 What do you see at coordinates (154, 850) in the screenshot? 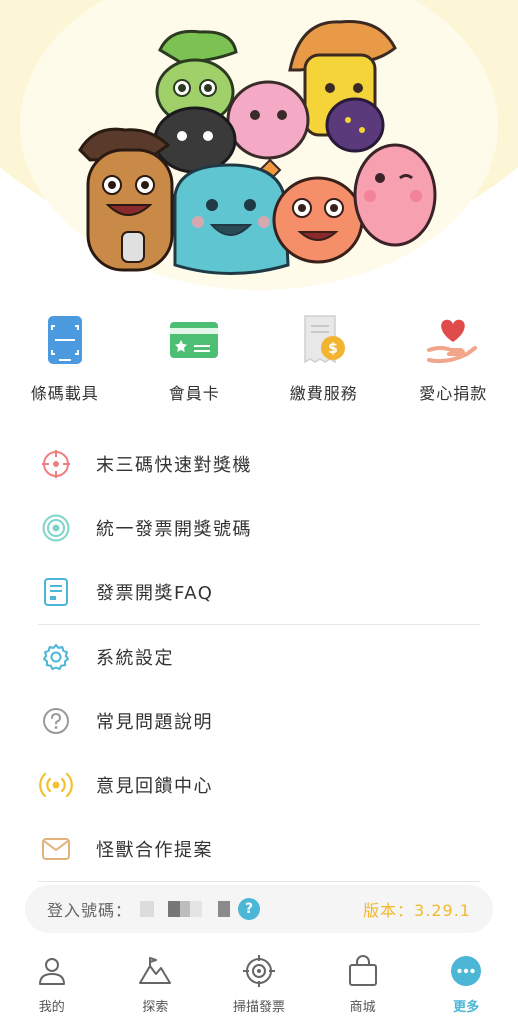
I see `menu-item-label: 怪獸合作提案` at bounding box center [154, 850].